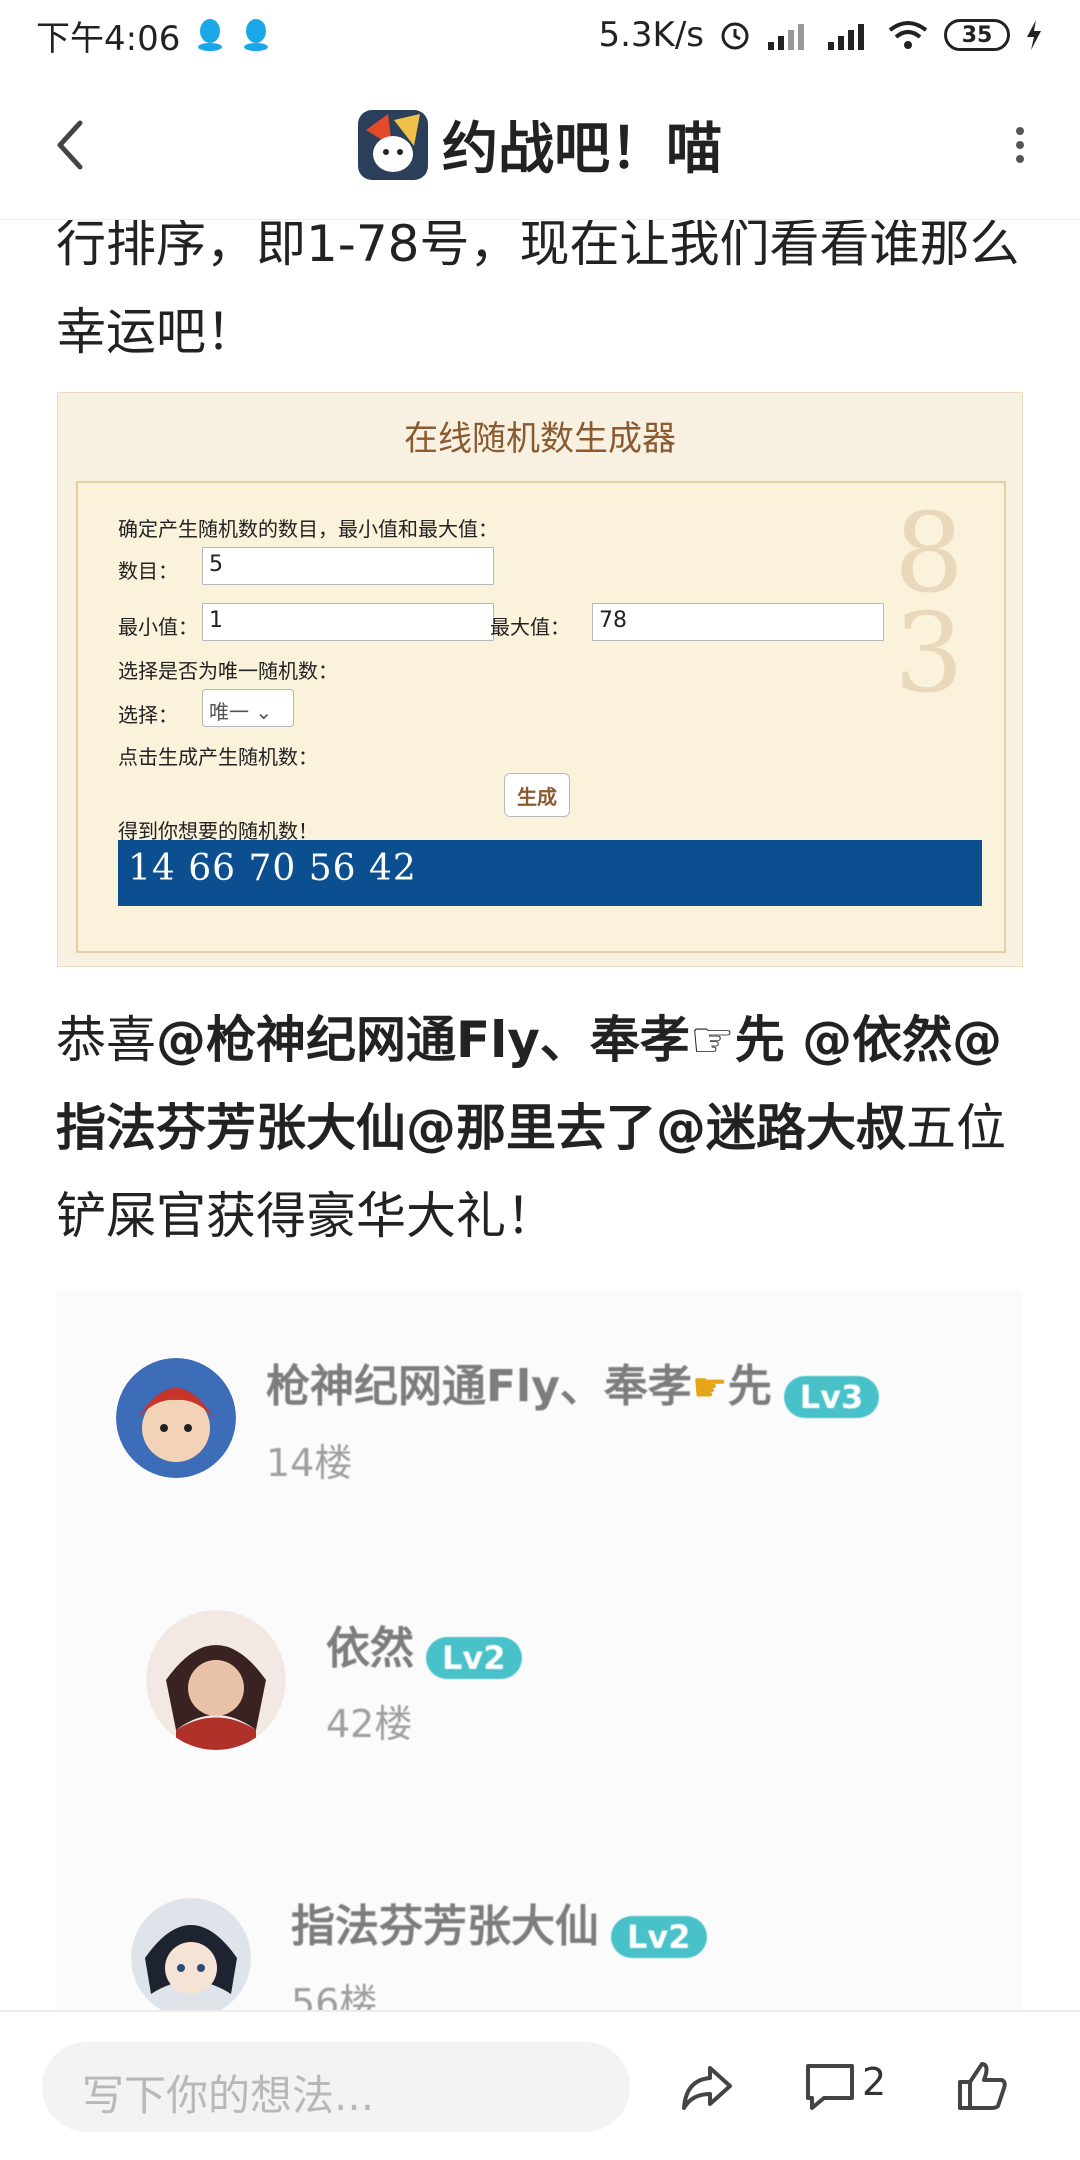 The width and height of the screenshot is (1080, 2160). Describe the element at coordinates (831, 1396) in the screenshot. I see `level-badge: Lv3` at that location.